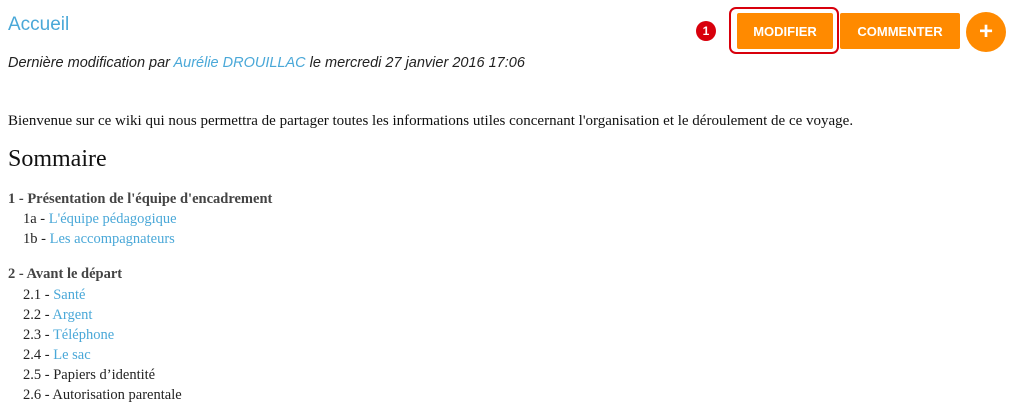 The width and height of the screenshot is (1024, 410). Describe the element at coordinates (706, 31) in the screenshot. I see `annotation-badge: 1` at that location.